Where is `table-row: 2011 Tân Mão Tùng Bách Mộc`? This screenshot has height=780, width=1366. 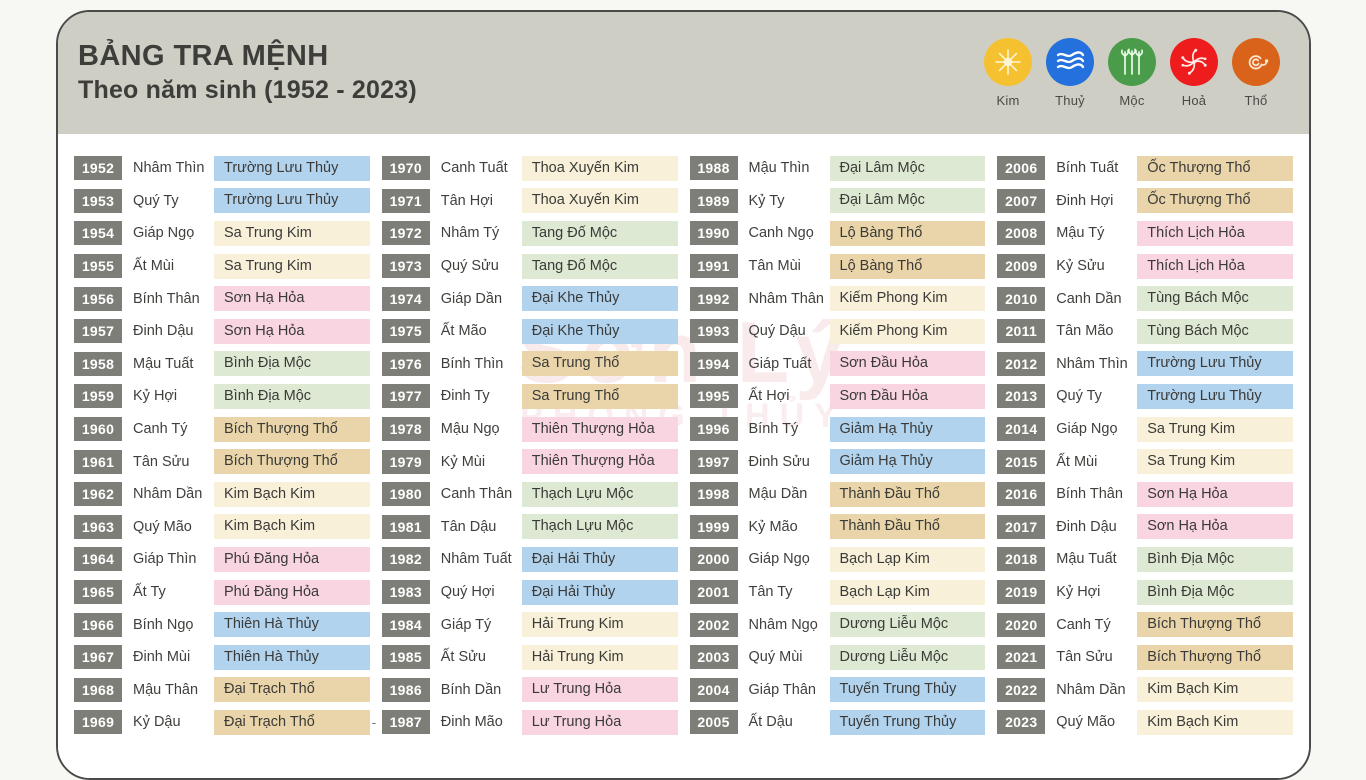
table-row: 2011 Tân Mão Tùng Bách Mộc is located at coordinates (1145, 331).